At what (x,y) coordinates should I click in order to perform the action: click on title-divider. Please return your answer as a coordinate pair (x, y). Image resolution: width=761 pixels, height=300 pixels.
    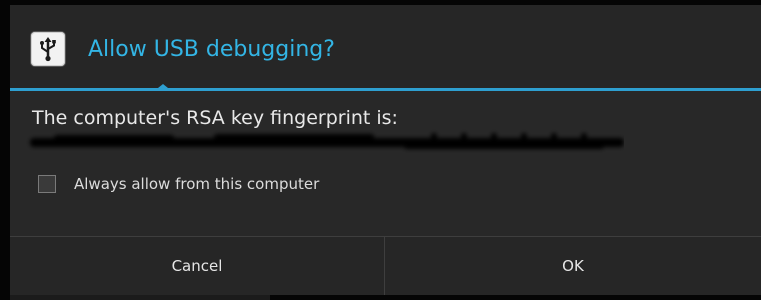
    Looking at the image, I should click on (385, 89).